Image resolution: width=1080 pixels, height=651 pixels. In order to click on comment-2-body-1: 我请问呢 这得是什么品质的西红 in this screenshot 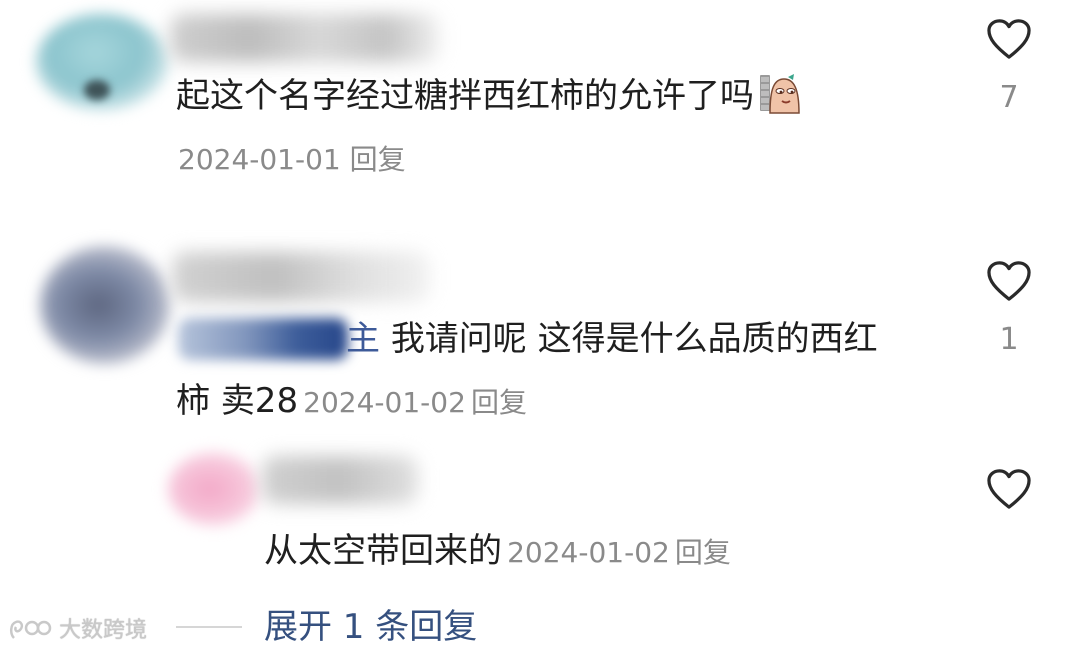, I will do `click(634, 339)`.